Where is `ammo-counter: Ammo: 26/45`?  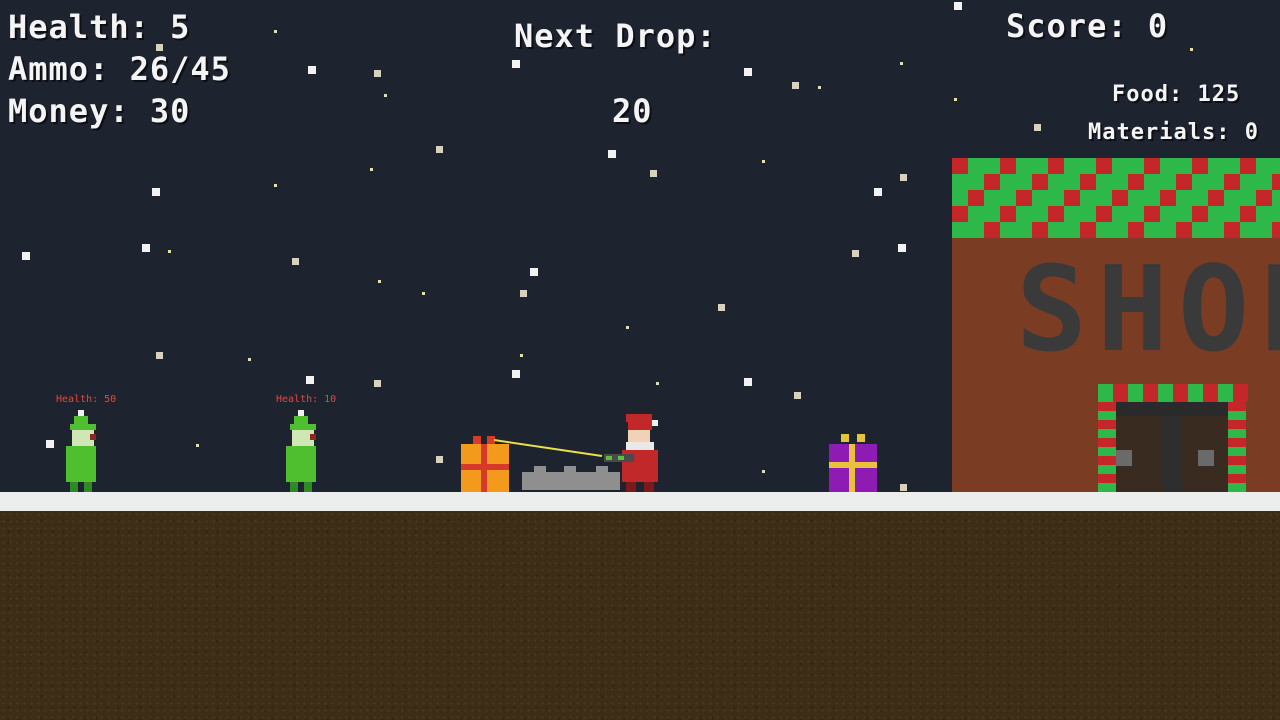 ammo-counter: Ammo: 26/45 is located at coordinates (119, 69).